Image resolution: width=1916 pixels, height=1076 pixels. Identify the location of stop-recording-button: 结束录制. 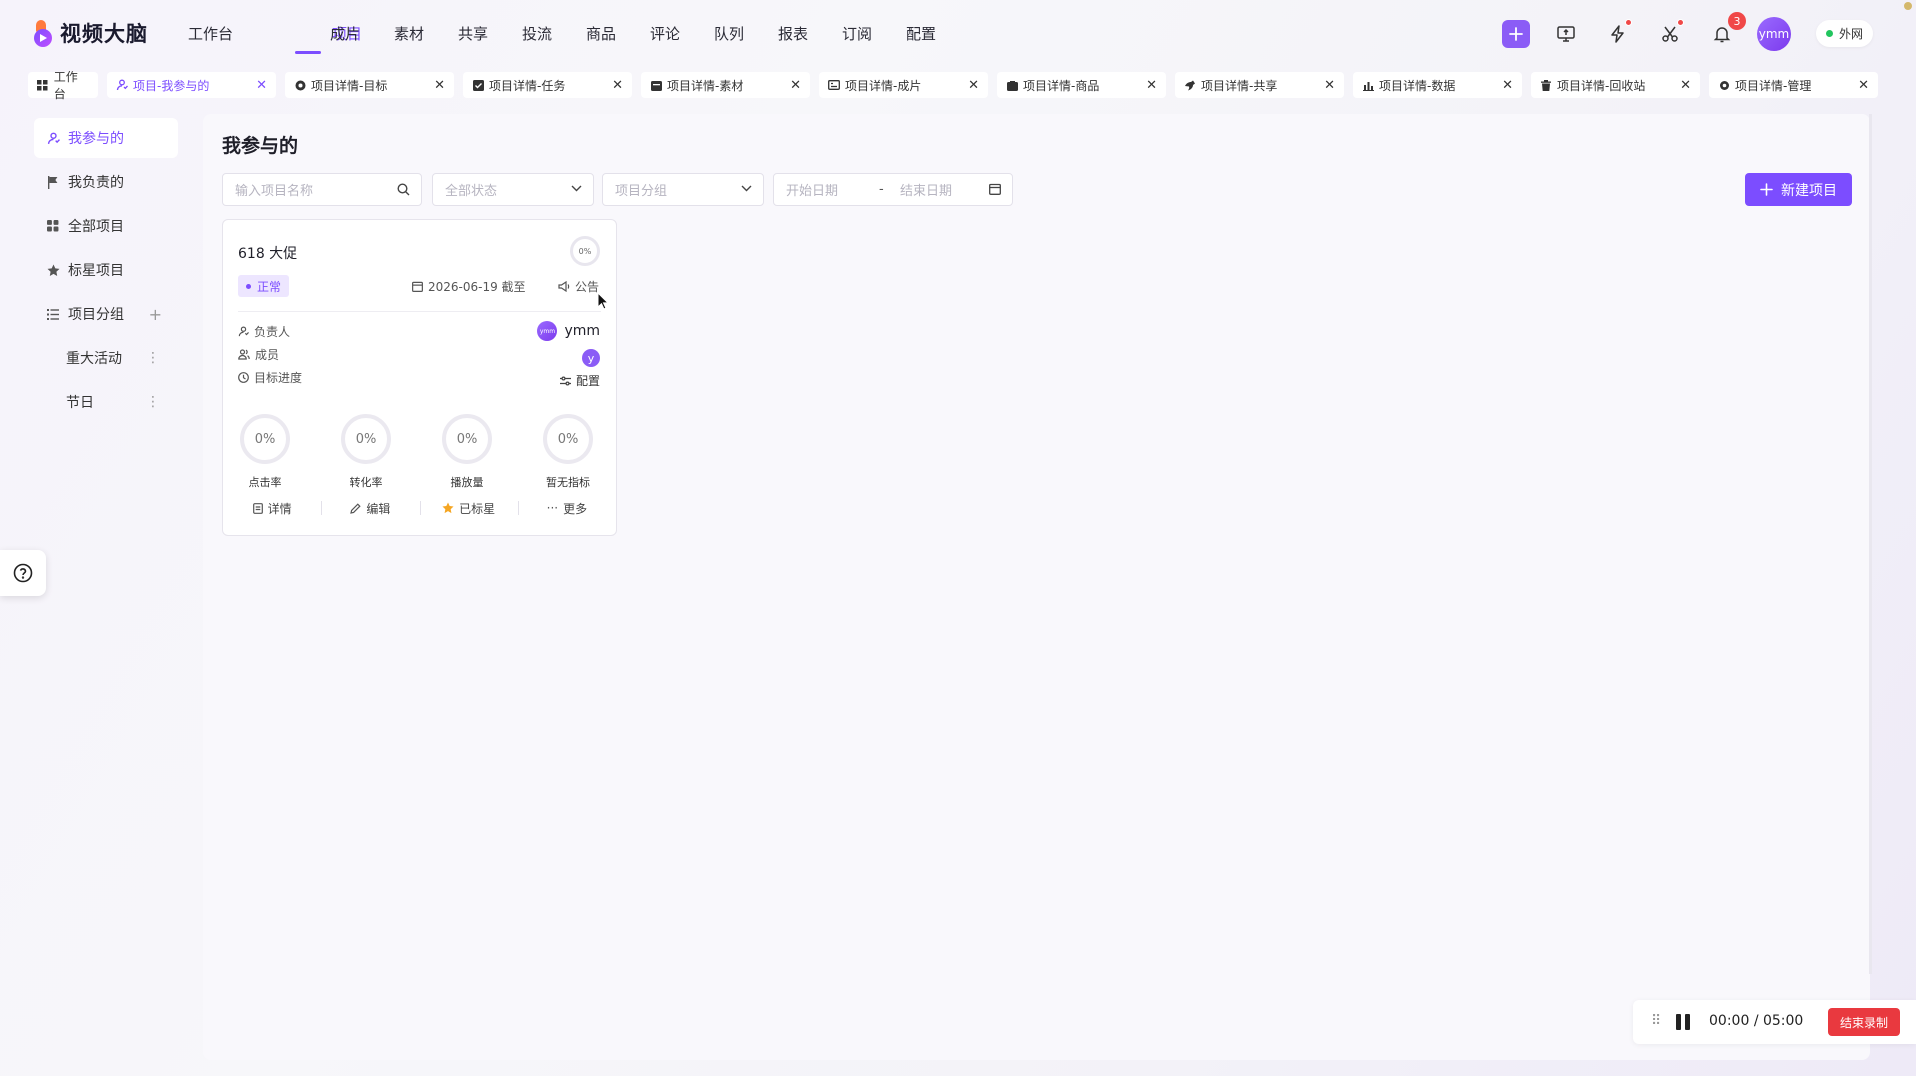
(1863, 1022).